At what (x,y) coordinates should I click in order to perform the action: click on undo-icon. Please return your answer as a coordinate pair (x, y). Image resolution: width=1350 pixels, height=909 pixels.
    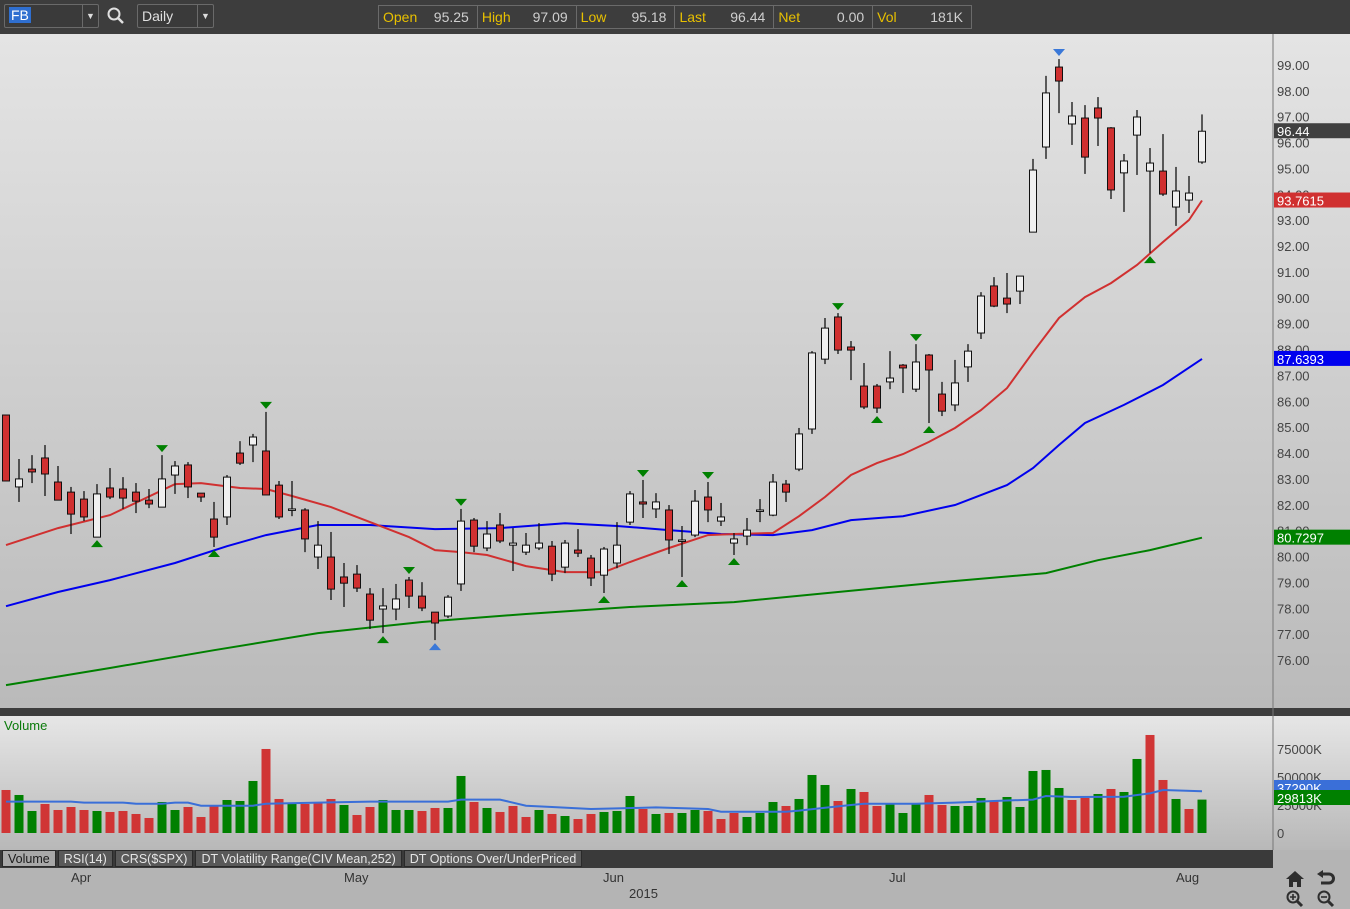
    Looking at the image, I should click on (1326, 879).